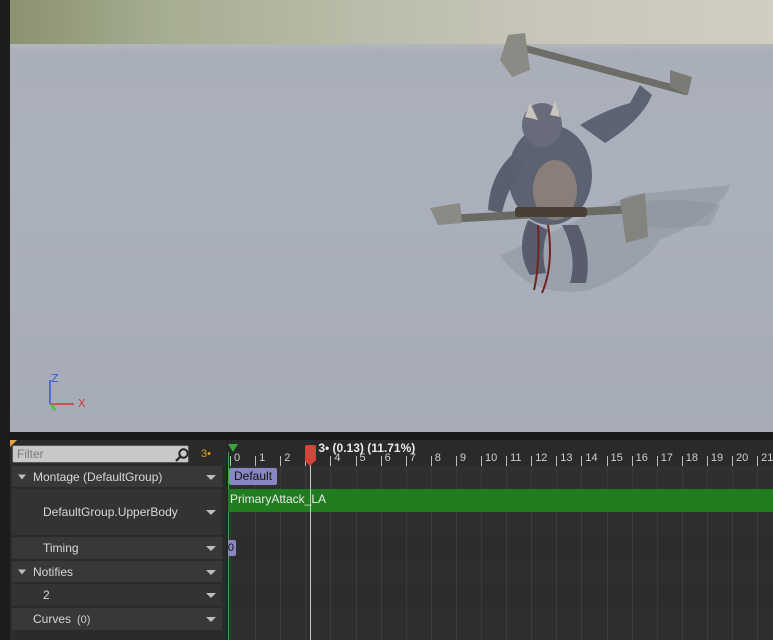 The image size is (773, 640). I want to click on ruler-tick-label: 12, so click(541, 458).